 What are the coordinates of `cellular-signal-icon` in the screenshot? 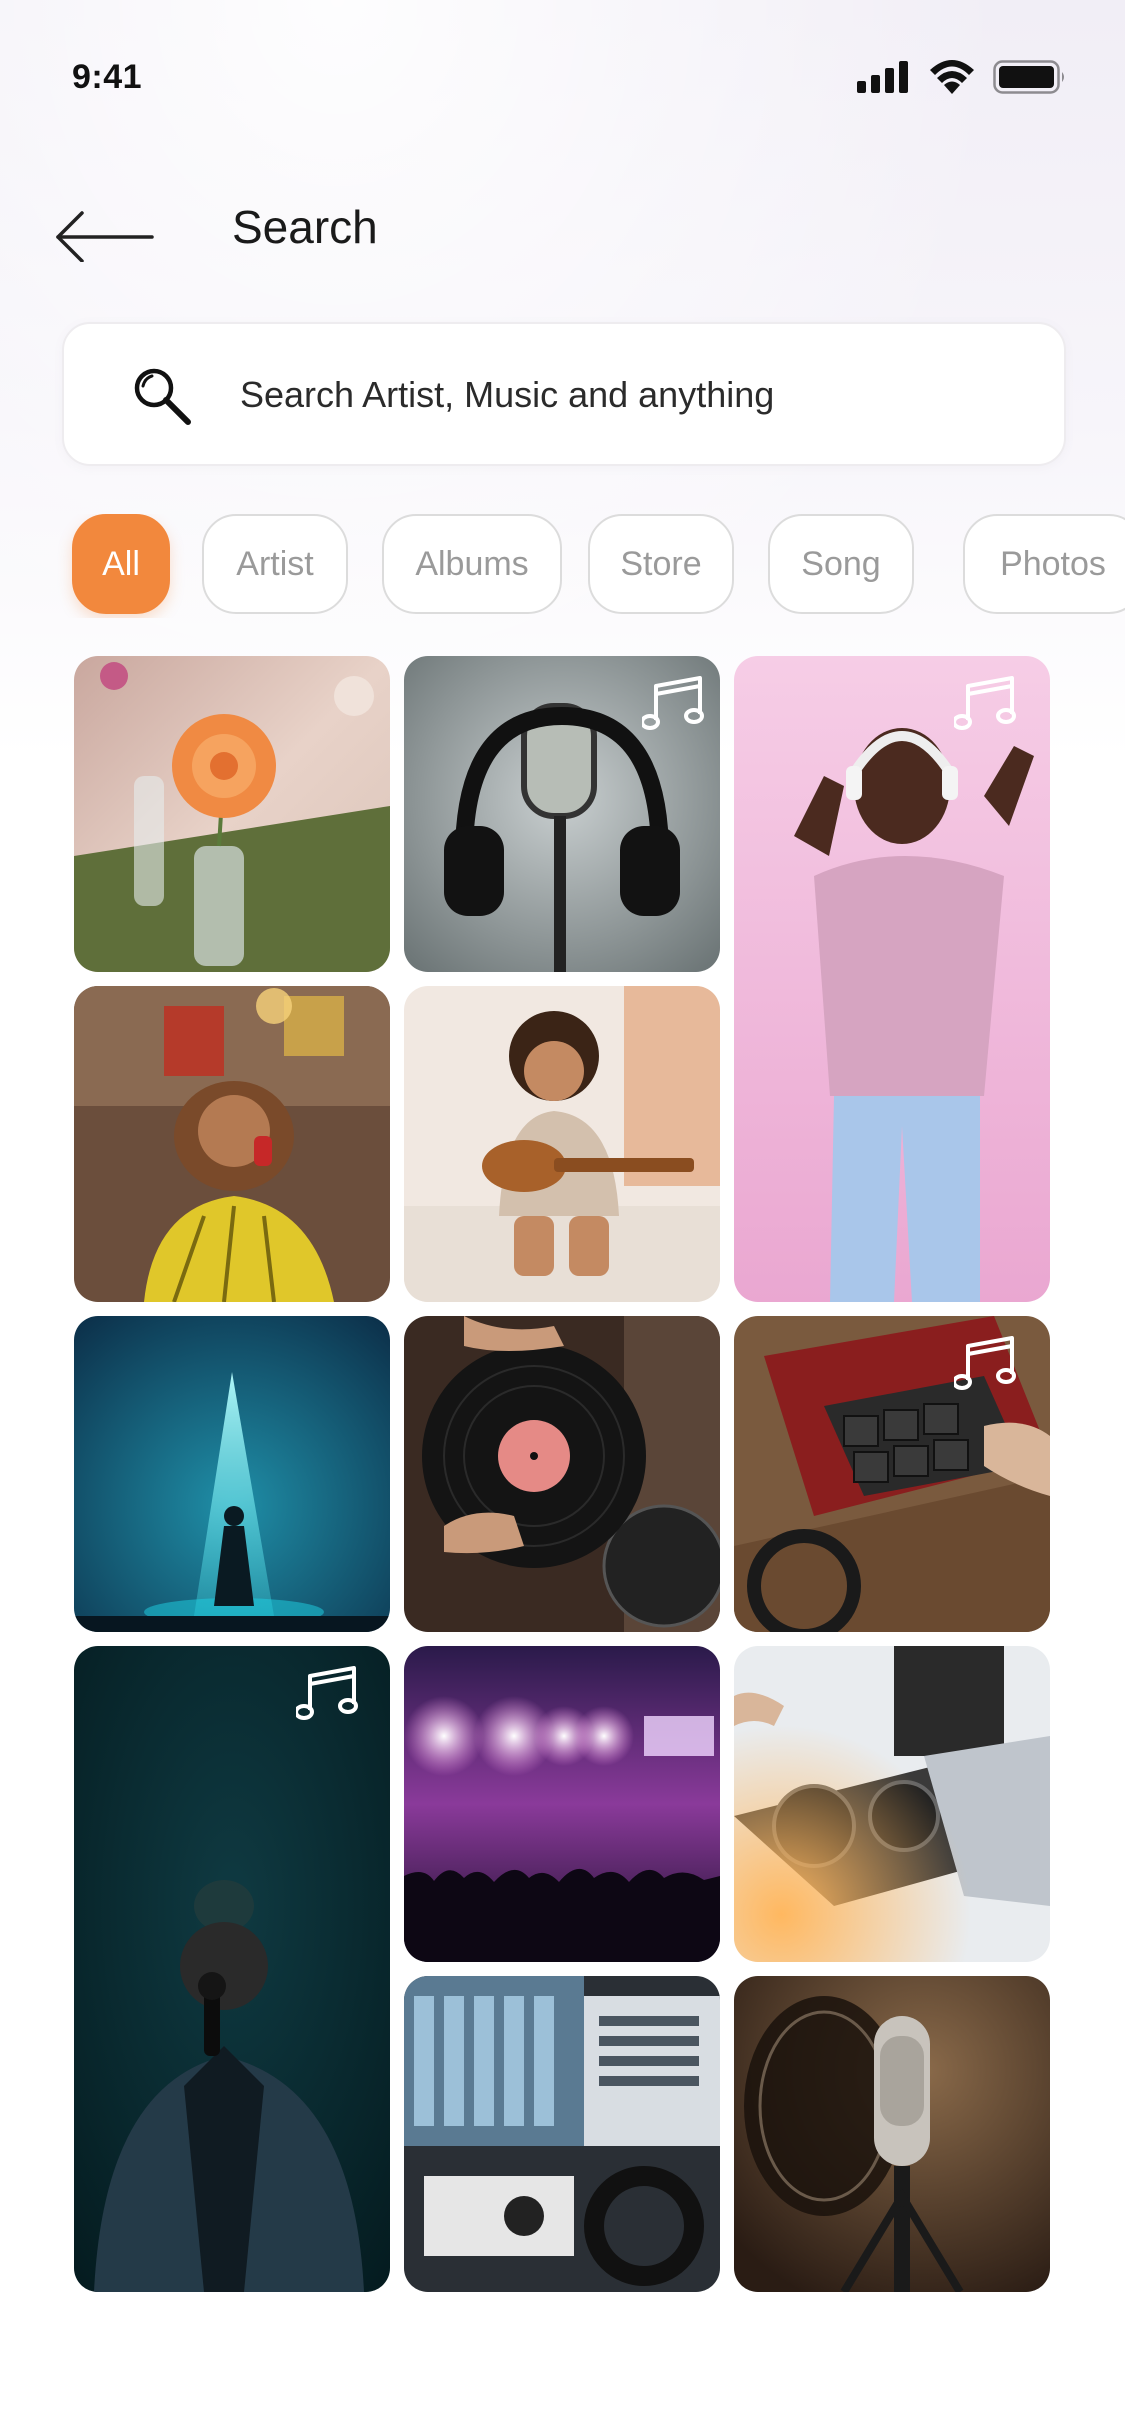 It's located at (882, 77).